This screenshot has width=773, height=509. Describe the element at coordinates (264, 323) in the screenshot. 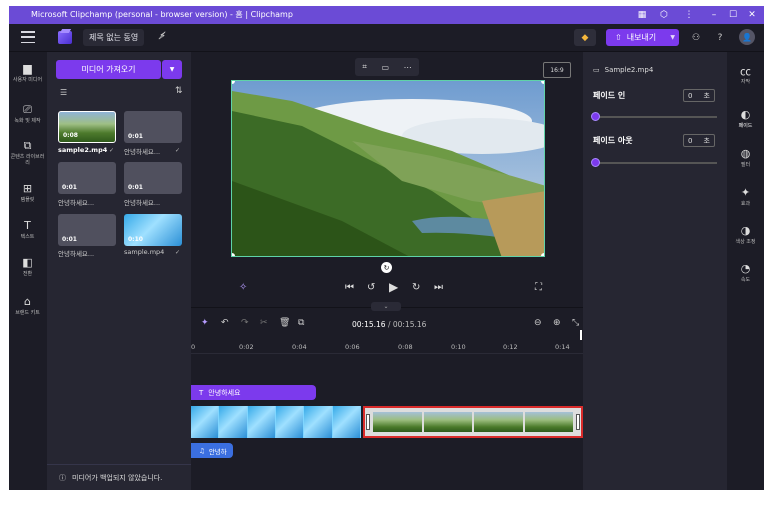

I see `cut-icon: ✂` at that location.